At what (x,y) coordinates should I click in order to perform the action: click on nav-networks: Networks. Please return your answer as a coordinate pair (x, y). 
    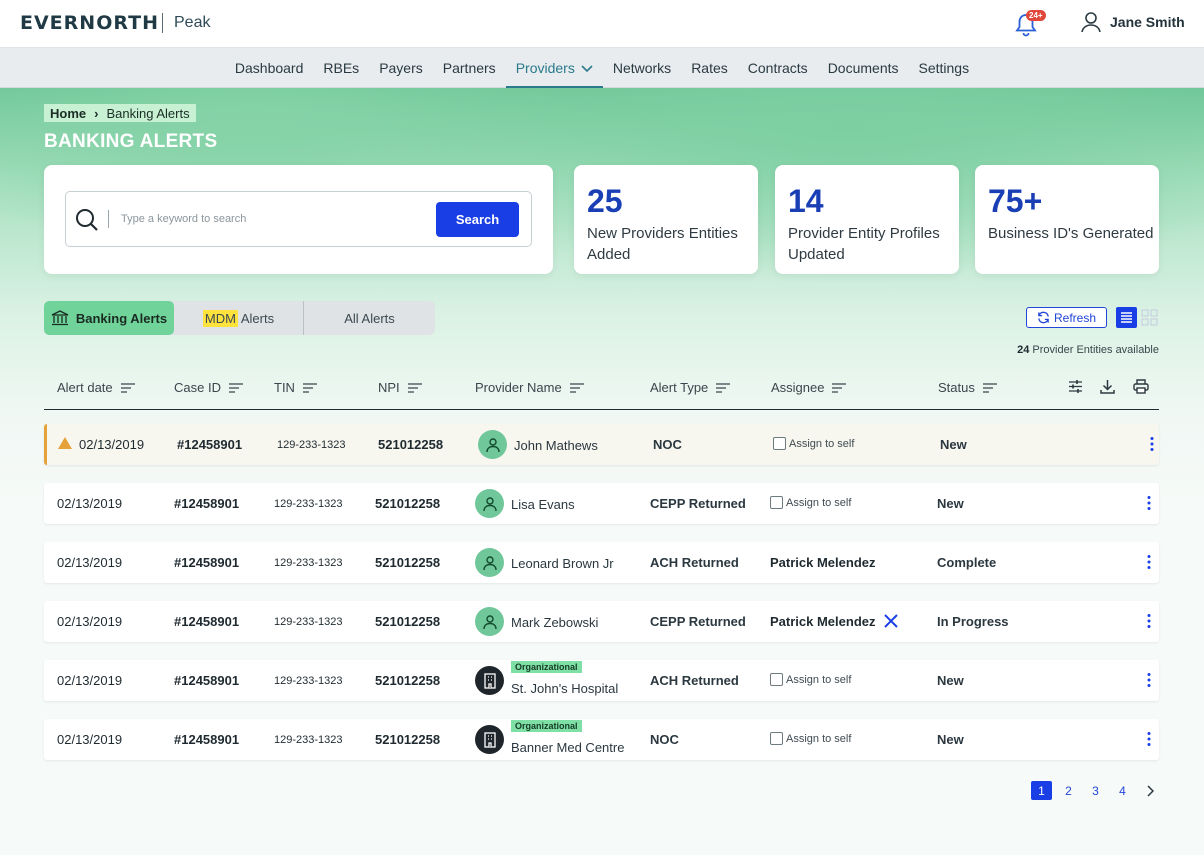
    Looking at the image, I should click on (642, 68).